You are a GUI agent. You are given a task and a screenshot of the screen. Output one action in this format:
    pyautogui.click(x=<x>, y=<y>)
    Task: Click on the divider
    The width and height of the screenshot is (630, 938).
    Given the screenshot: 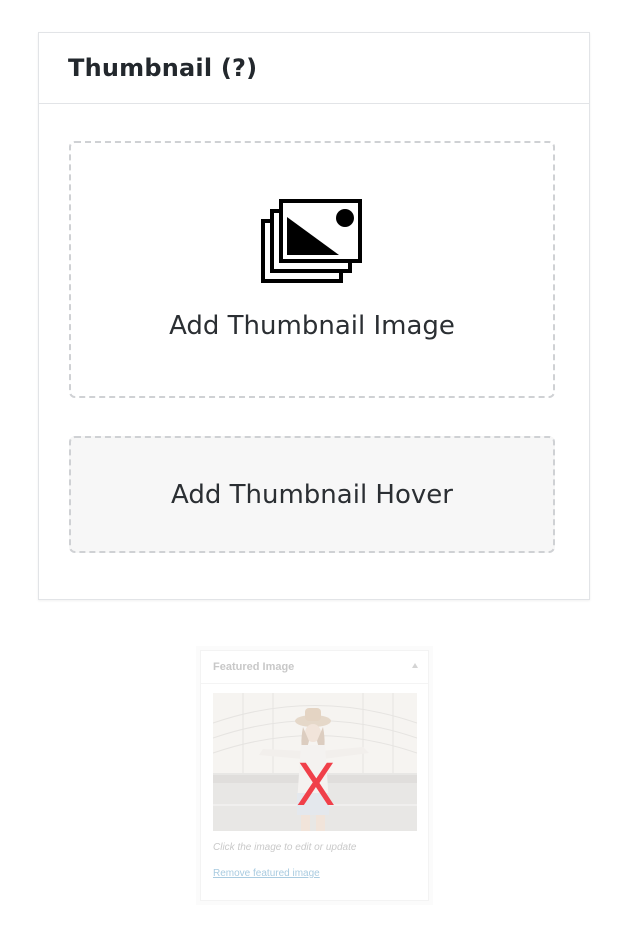 What is the action you would take?
    pyautogui.click(x=314, y=683)
    